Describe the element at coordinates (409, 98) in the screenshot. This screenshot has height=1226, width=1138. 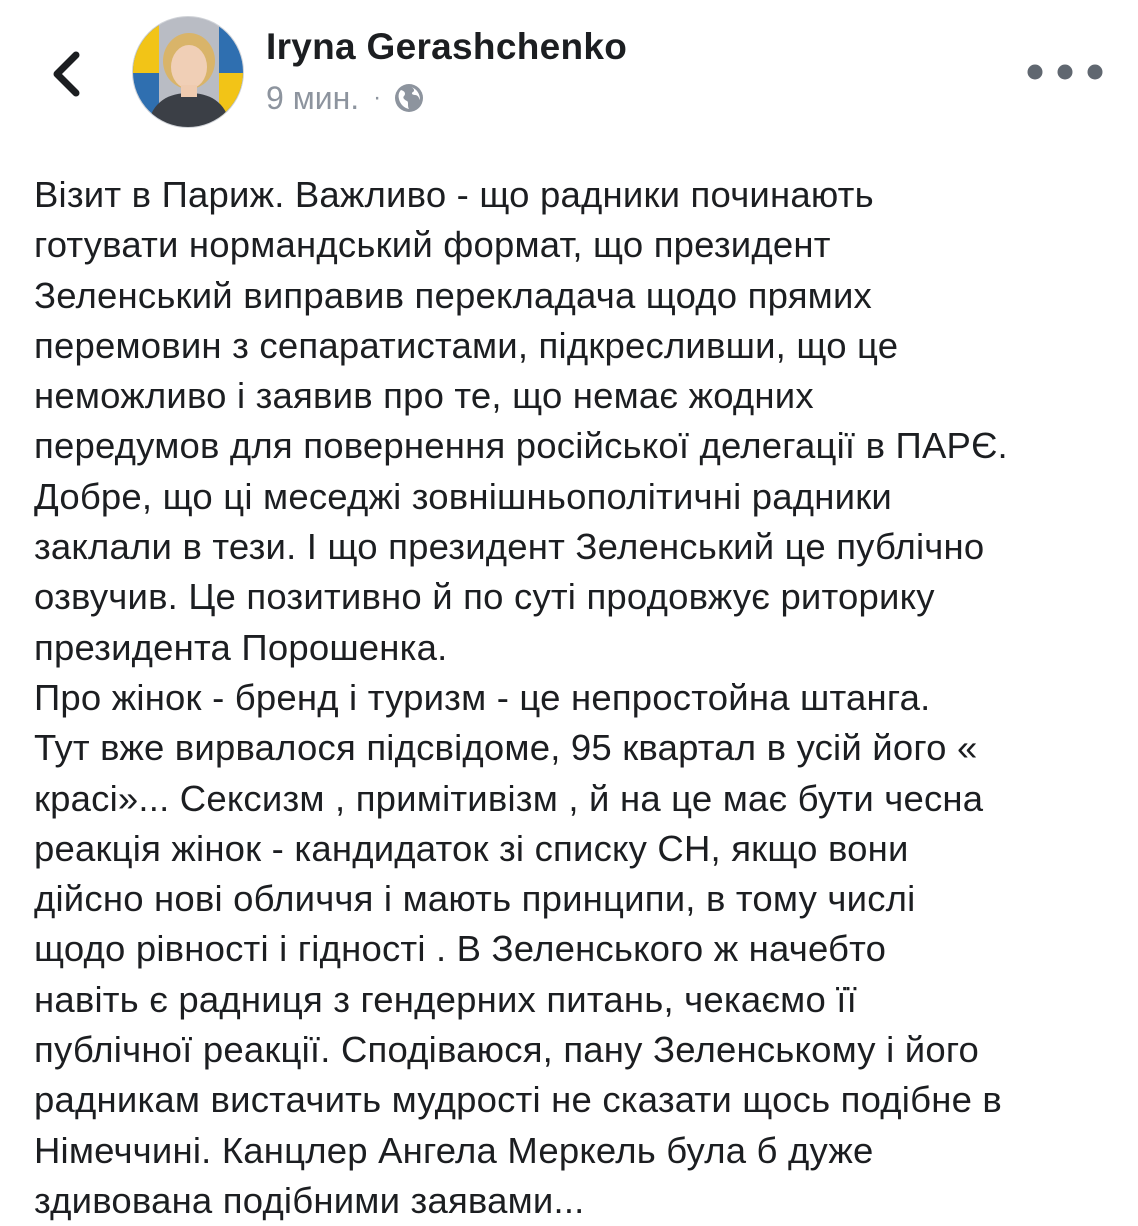
I see `globe-icon` at that location.